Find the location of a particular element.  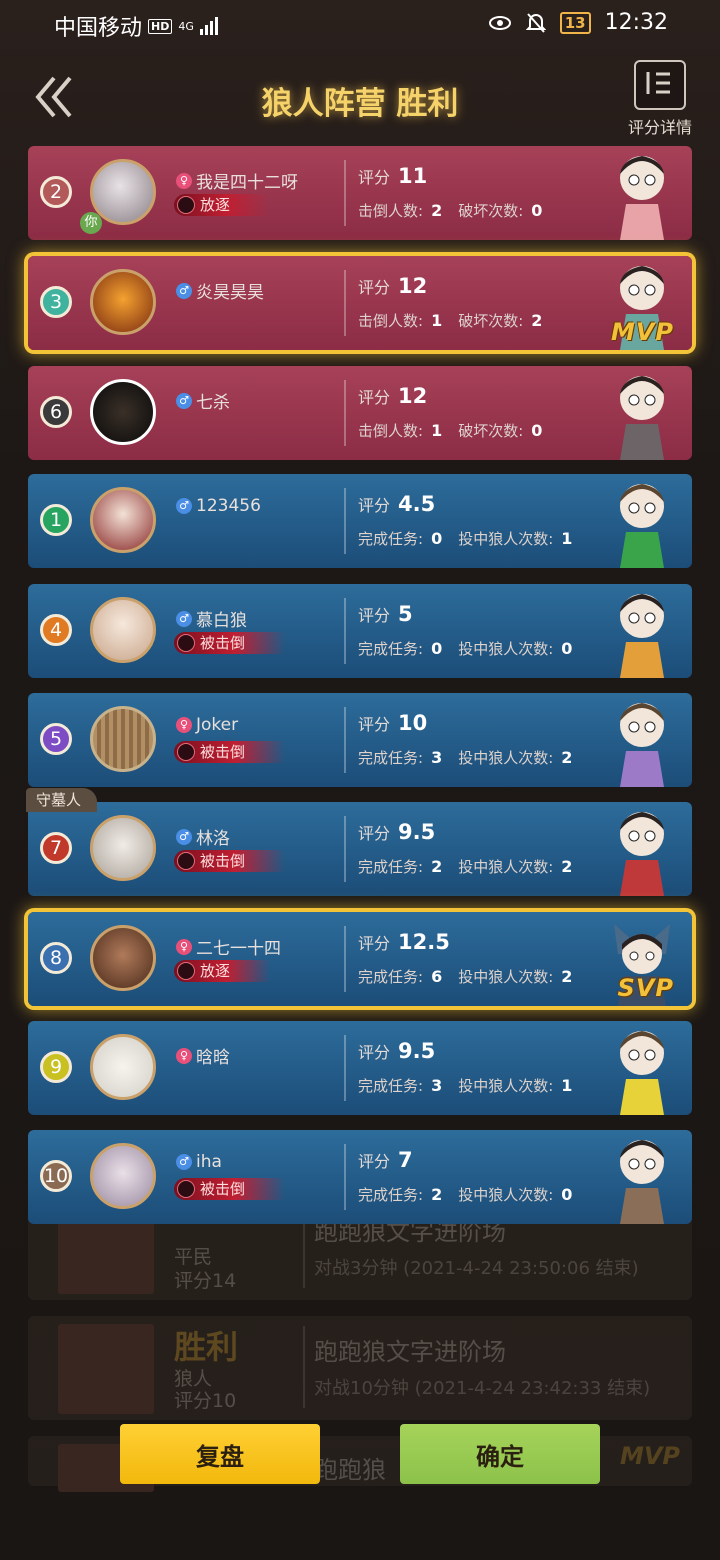

player-card: 8 ♀ 二七一十四 放逐 评分 12.5 完成任务: 6 投中狼人次数: 2 SVP is located at coordinates (360, 959).